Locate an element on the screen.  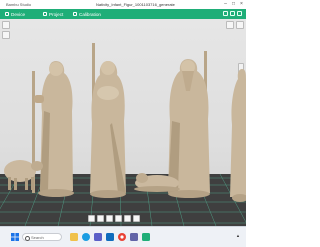
print-icon is located at coordinates (232, 13).